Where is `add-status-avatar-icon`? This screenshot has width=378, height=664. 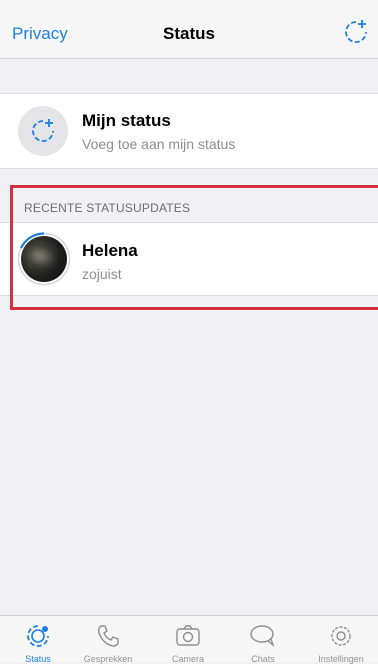
add-status-avatar-icon is located at coordinates (43, 131).